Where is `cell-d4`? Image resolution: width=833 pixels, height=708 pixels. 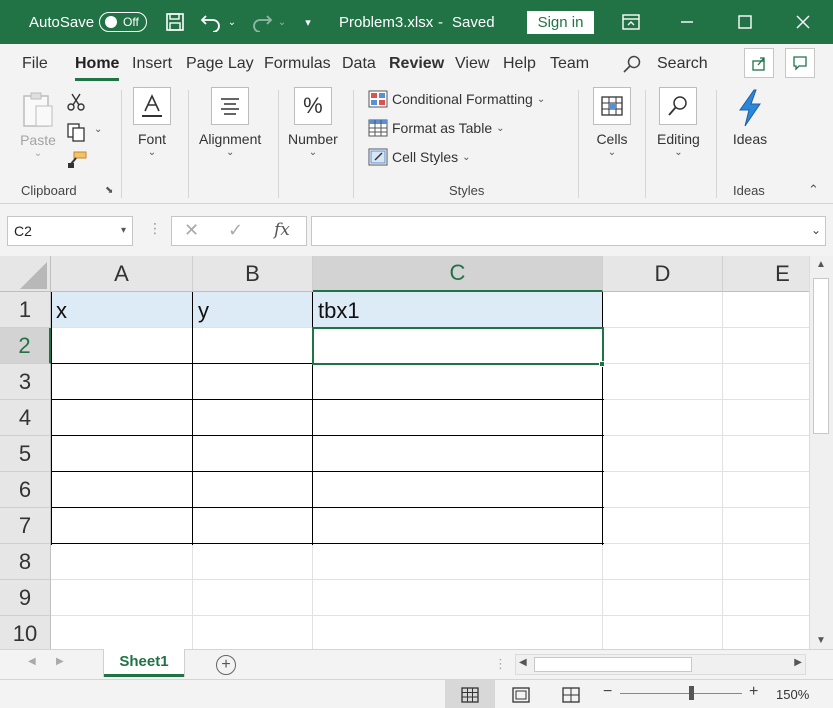 cell-d4 is located at coordinates (663, 418).